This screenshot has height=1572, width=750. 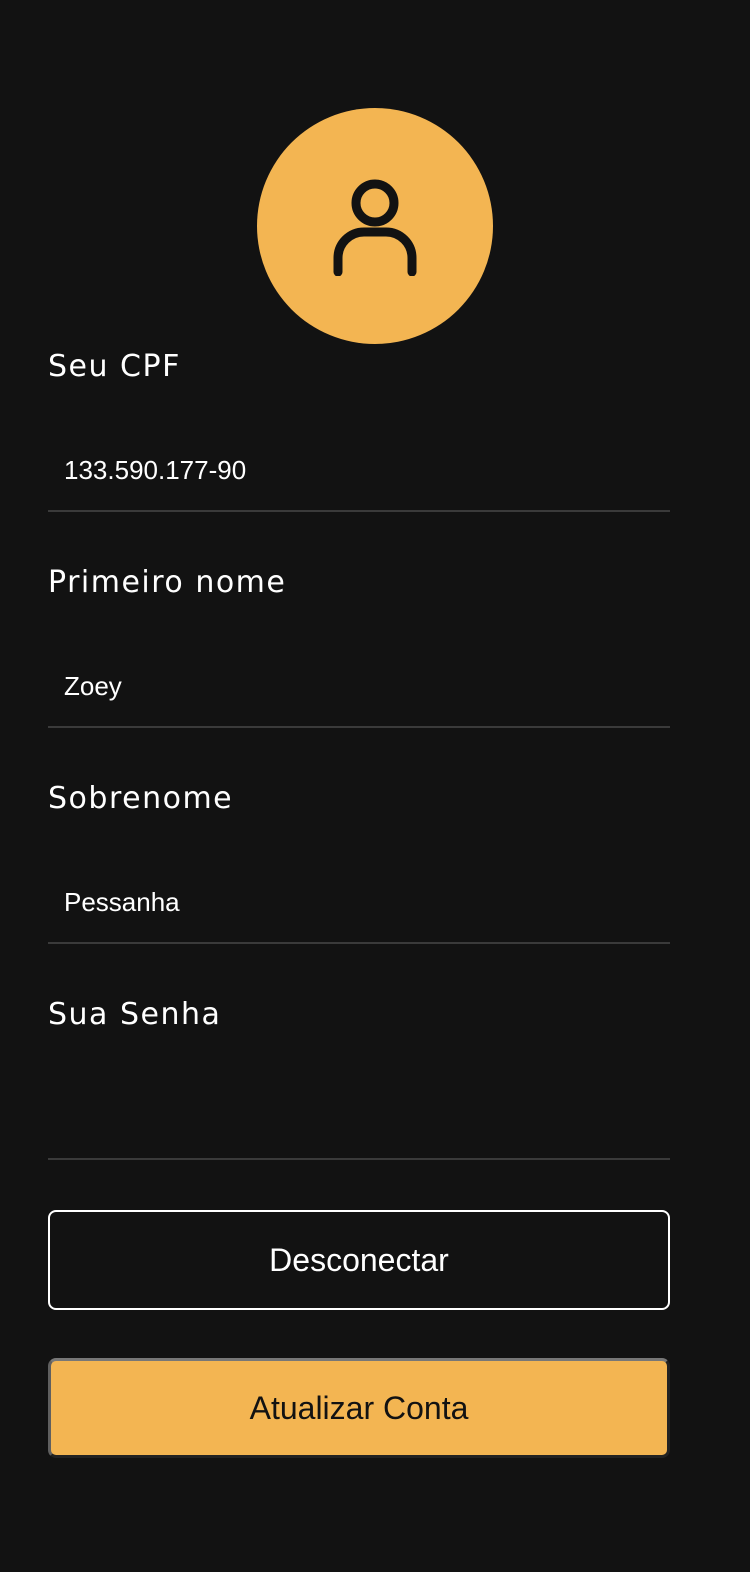 I want to click on cpf-input, so click(x=359, y=477).